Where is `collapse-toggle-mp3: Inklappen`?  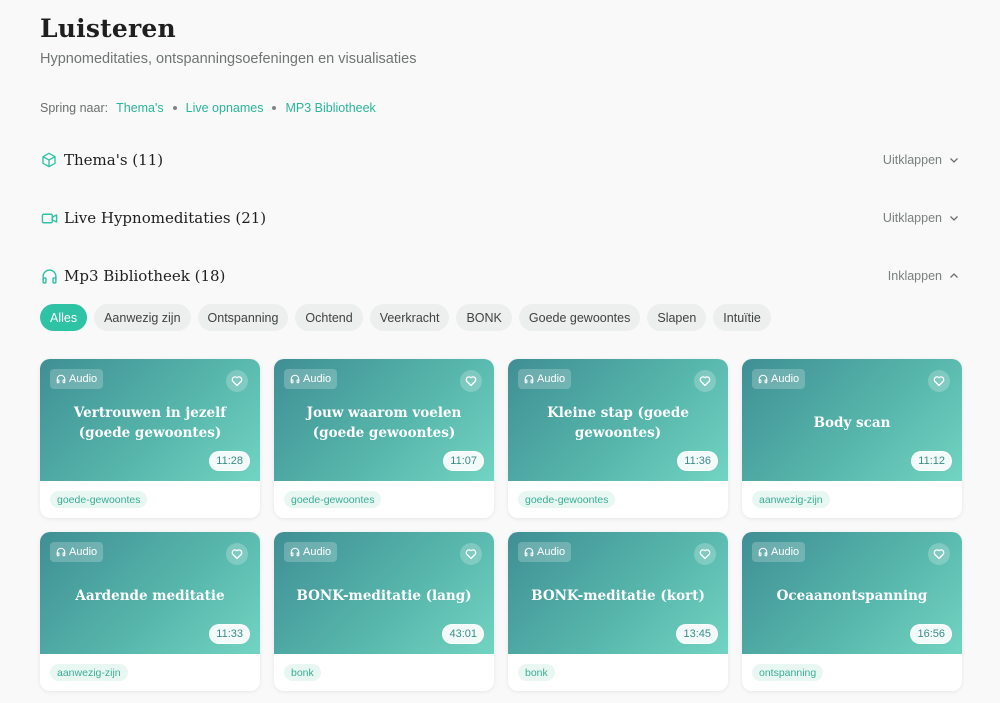 collapse-toggle-mp3: Inklappen is located at coordinates (924, 276).